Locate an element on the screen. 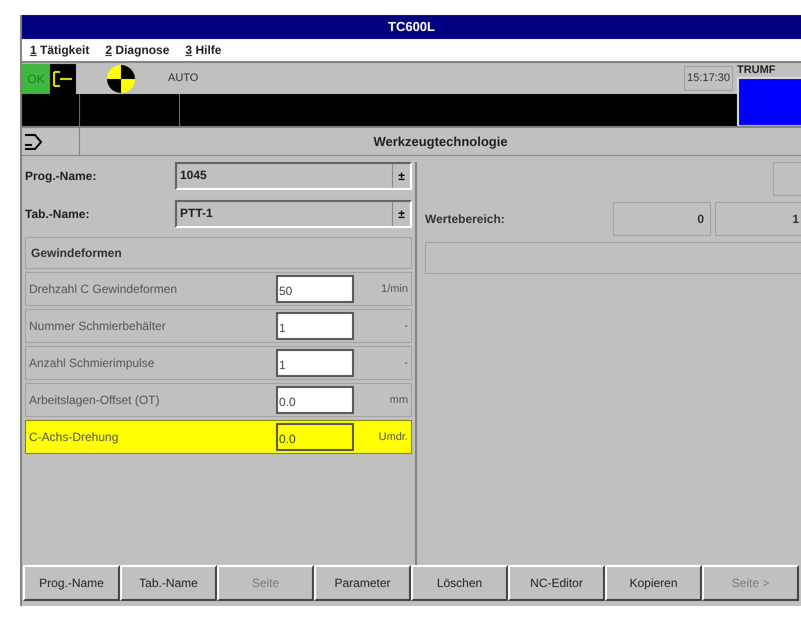  parameter-row: Nummer Schmierbehälter 1 - is located at coordinates (218, 326).